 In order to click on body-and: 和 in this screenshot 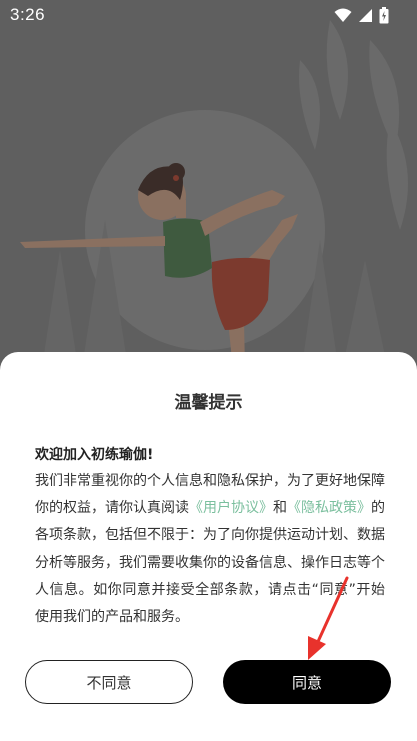, I will do `click(280, 508)`.